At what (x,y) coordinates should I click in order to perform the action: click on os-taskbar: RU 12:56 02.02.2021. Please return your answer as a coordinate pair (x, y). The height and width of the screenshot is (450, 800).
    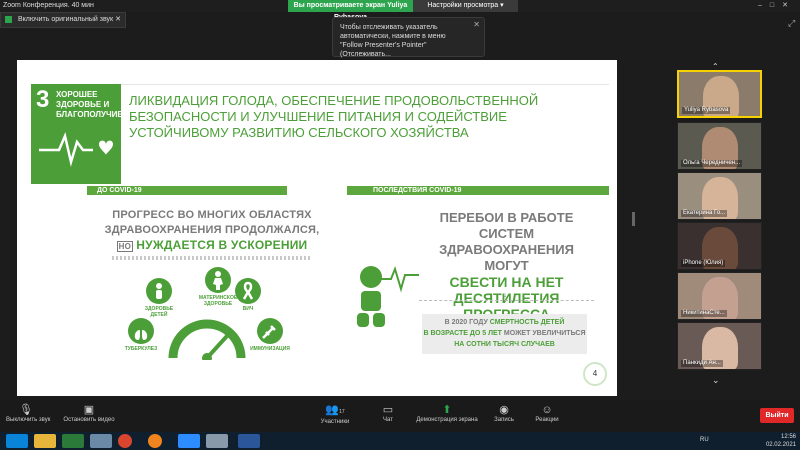
    Looking at the image, I should click on (400, 441).